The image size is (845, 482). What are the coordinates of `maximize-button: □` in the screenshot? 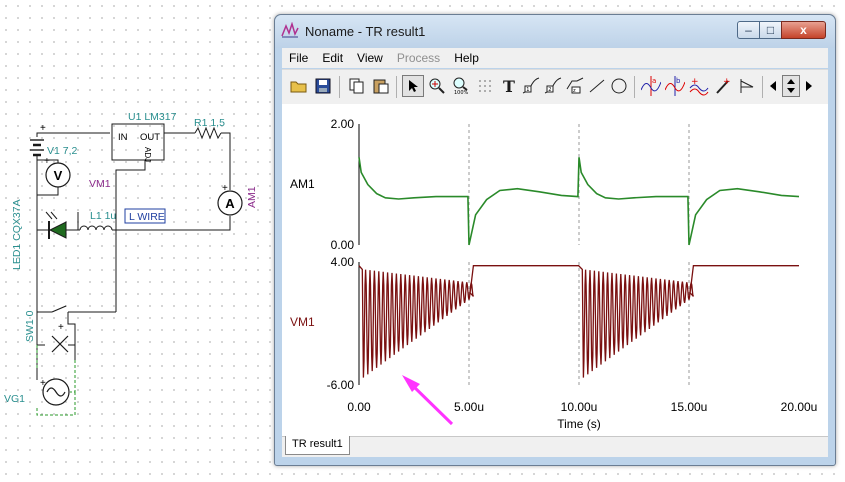 It's located at (770, 30).